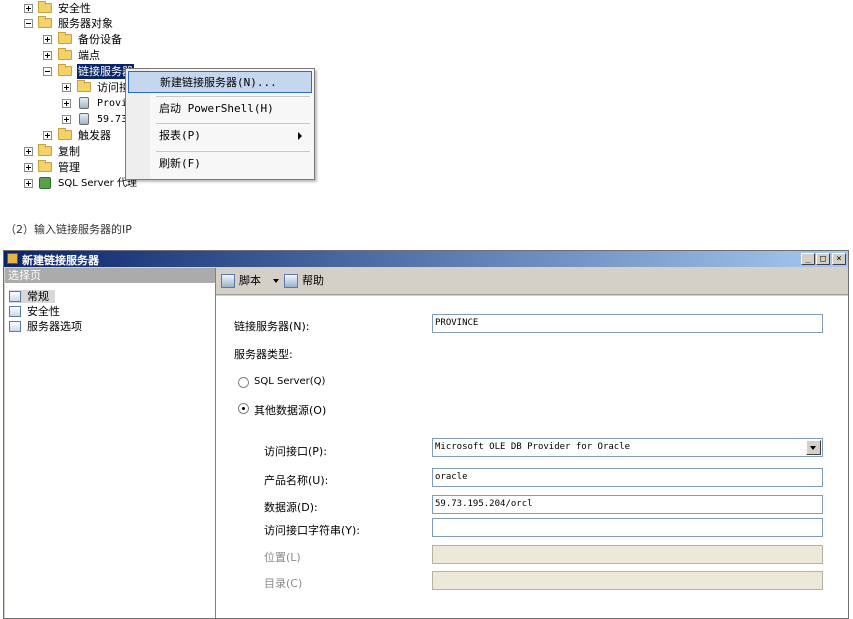 The image size is (853, 619). What do you see at coordinates (272, 326) in the screenshot?
I see `linked-server-label: 链接服务器(N):` at bounding box center [272, 326].